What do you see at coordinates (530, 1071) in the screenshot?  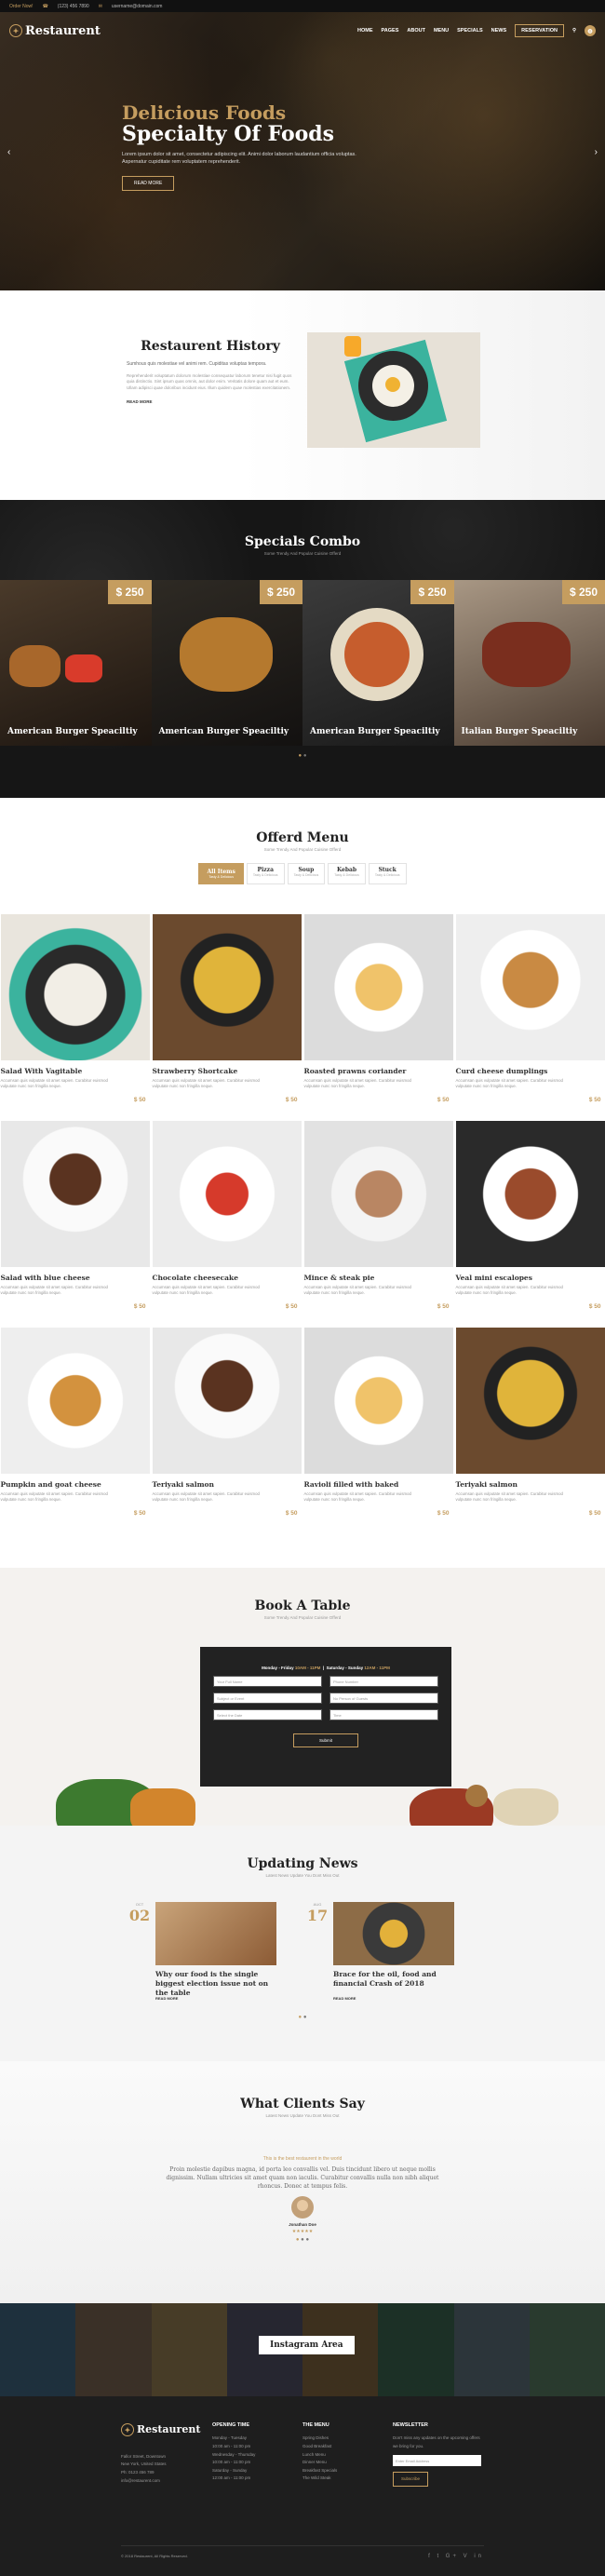 I see `menu-item-name: Curd cheese dumplings` at bounding box center [530, 1071].